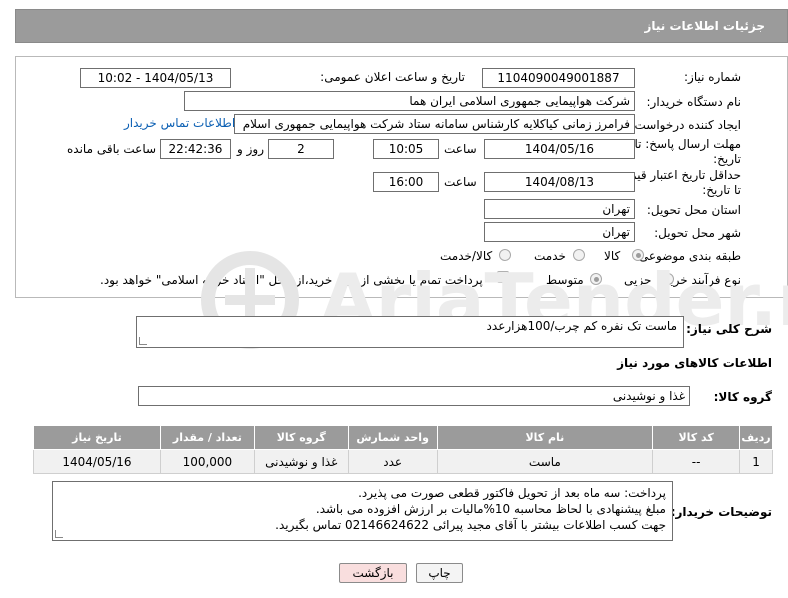 This screenshot has width=788, height=598. I want to click on days-field: 2, so click(301, 149).